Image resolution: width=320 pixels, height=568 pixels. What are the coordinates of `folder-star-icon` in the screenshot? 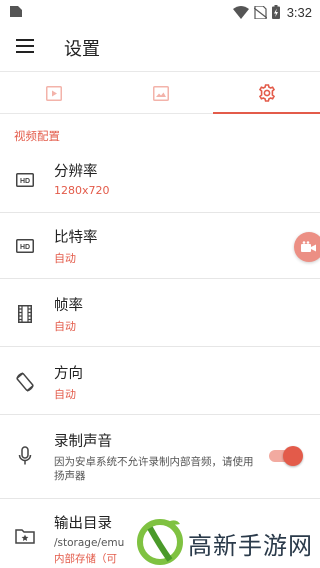 It's located at (25, 536).